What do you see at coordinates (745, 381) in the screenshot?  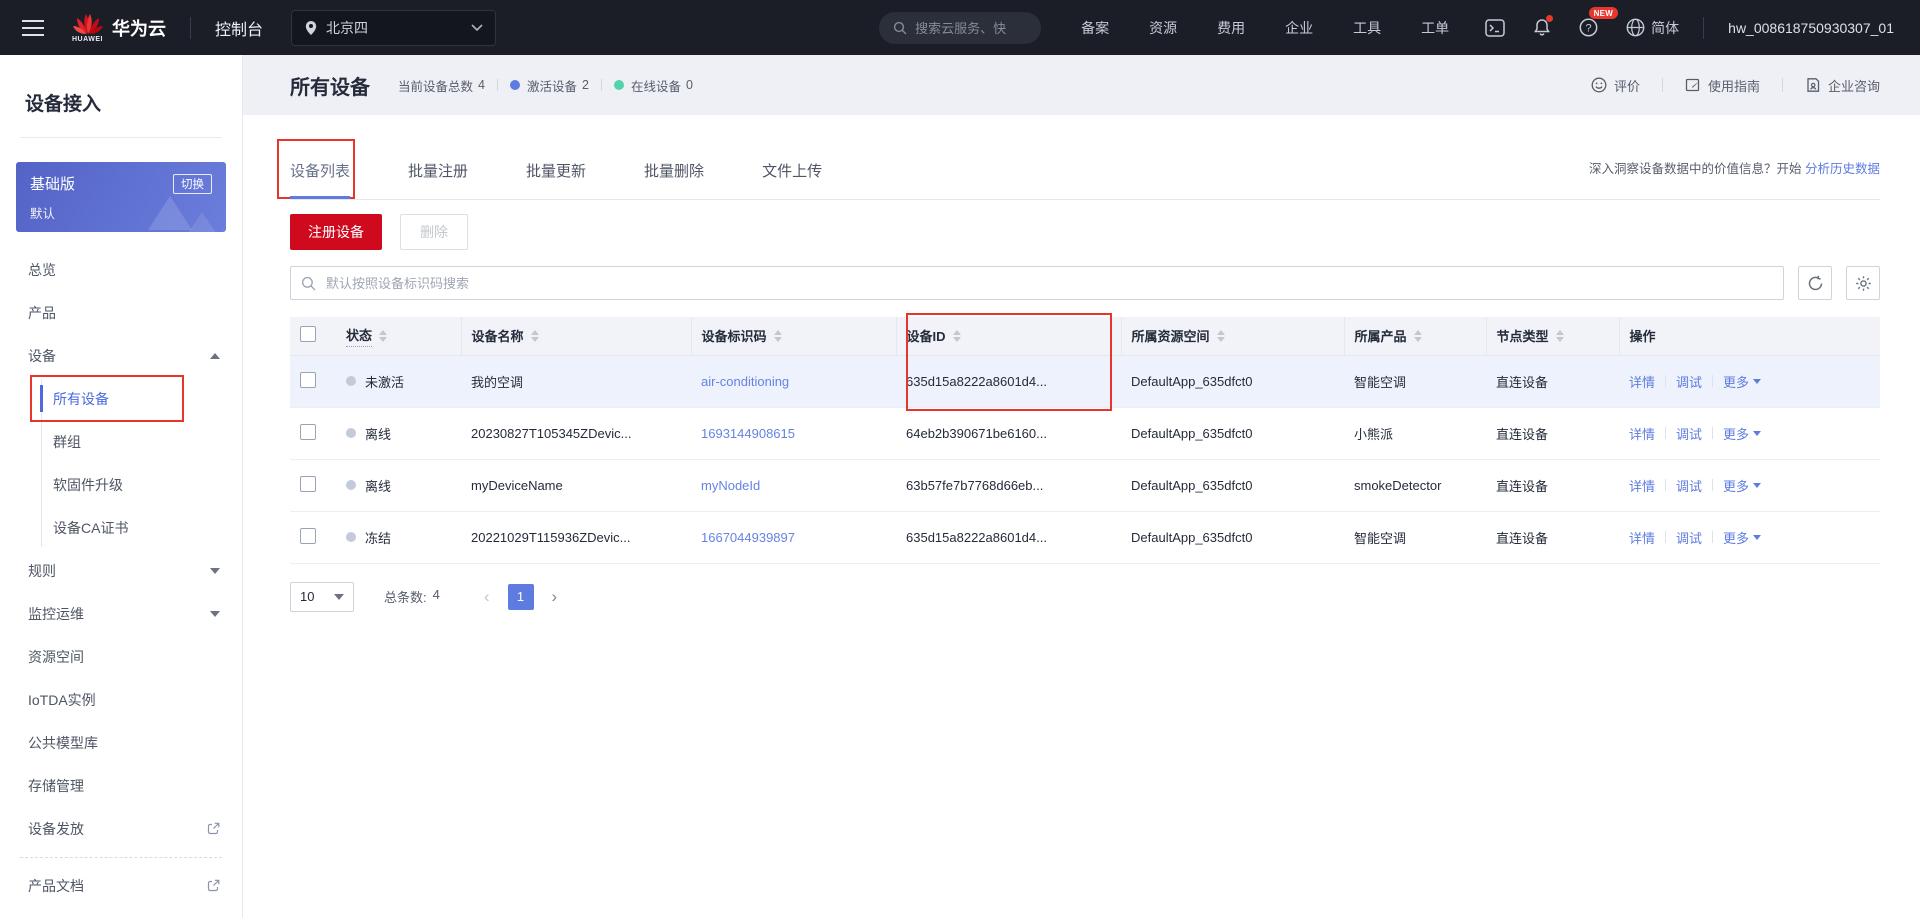 I see `node-id-link: air-conditioning` at bounding box center [745, 381].